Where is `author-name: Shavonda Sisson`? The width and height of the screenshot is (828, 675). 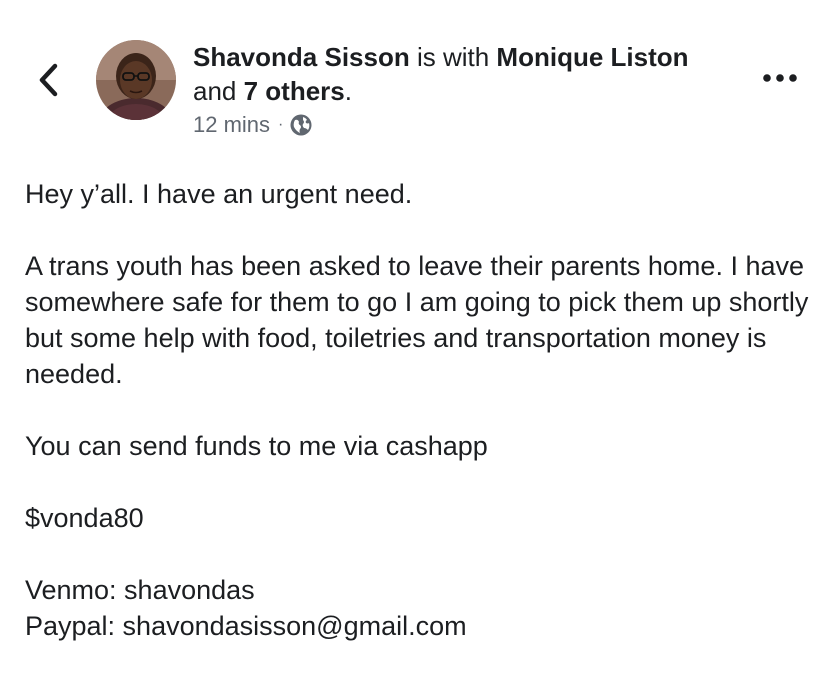
author-name: Shavonda Sisson is located at coordinates (301, 57).